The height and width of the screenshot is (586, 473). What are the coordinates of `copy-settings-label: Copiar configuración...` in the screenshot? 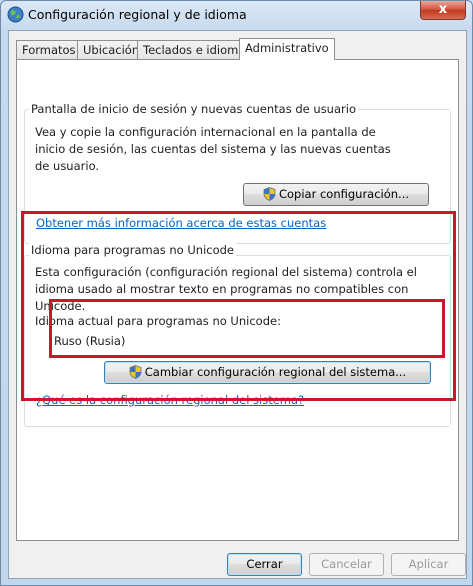 It's located at (344, 194).